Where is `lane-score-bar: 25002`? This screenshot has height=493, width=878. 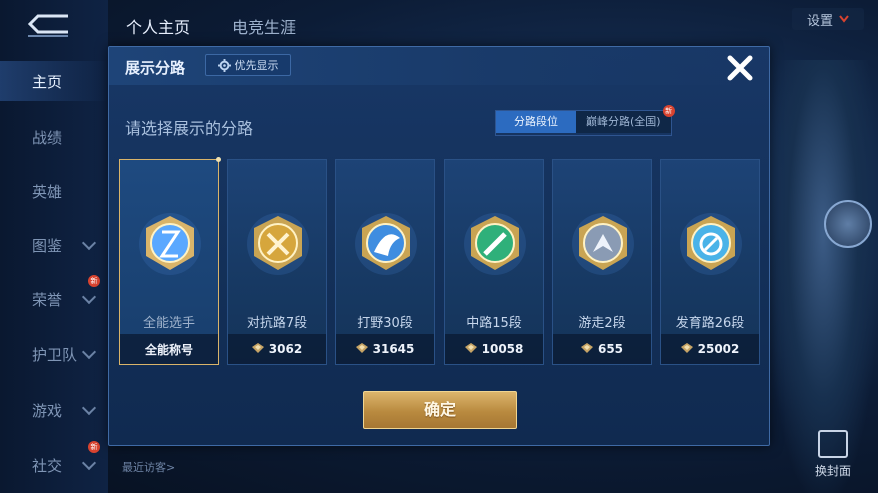 lane-score-bar: 25002 is located at coordinates (710, 349).